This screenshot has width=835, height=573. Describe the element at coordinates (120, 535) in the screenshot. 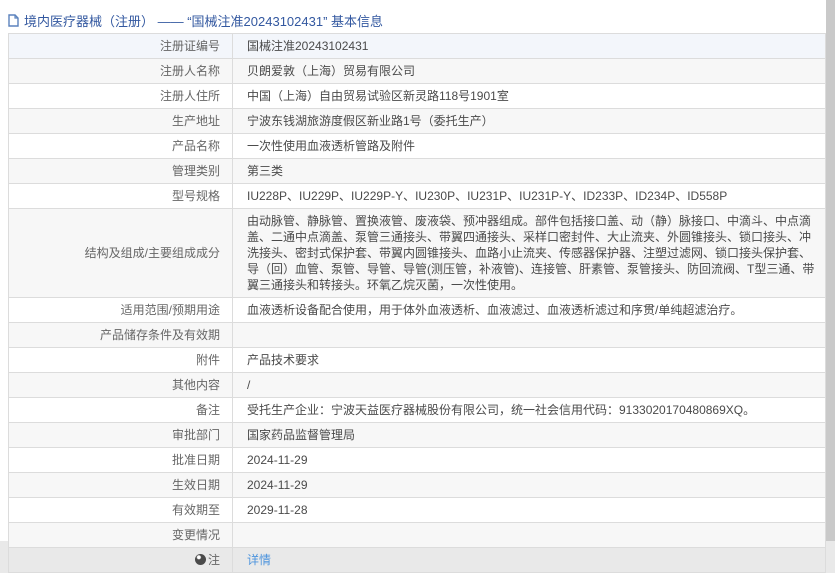

I see `row-label: 变更情况` at that location.